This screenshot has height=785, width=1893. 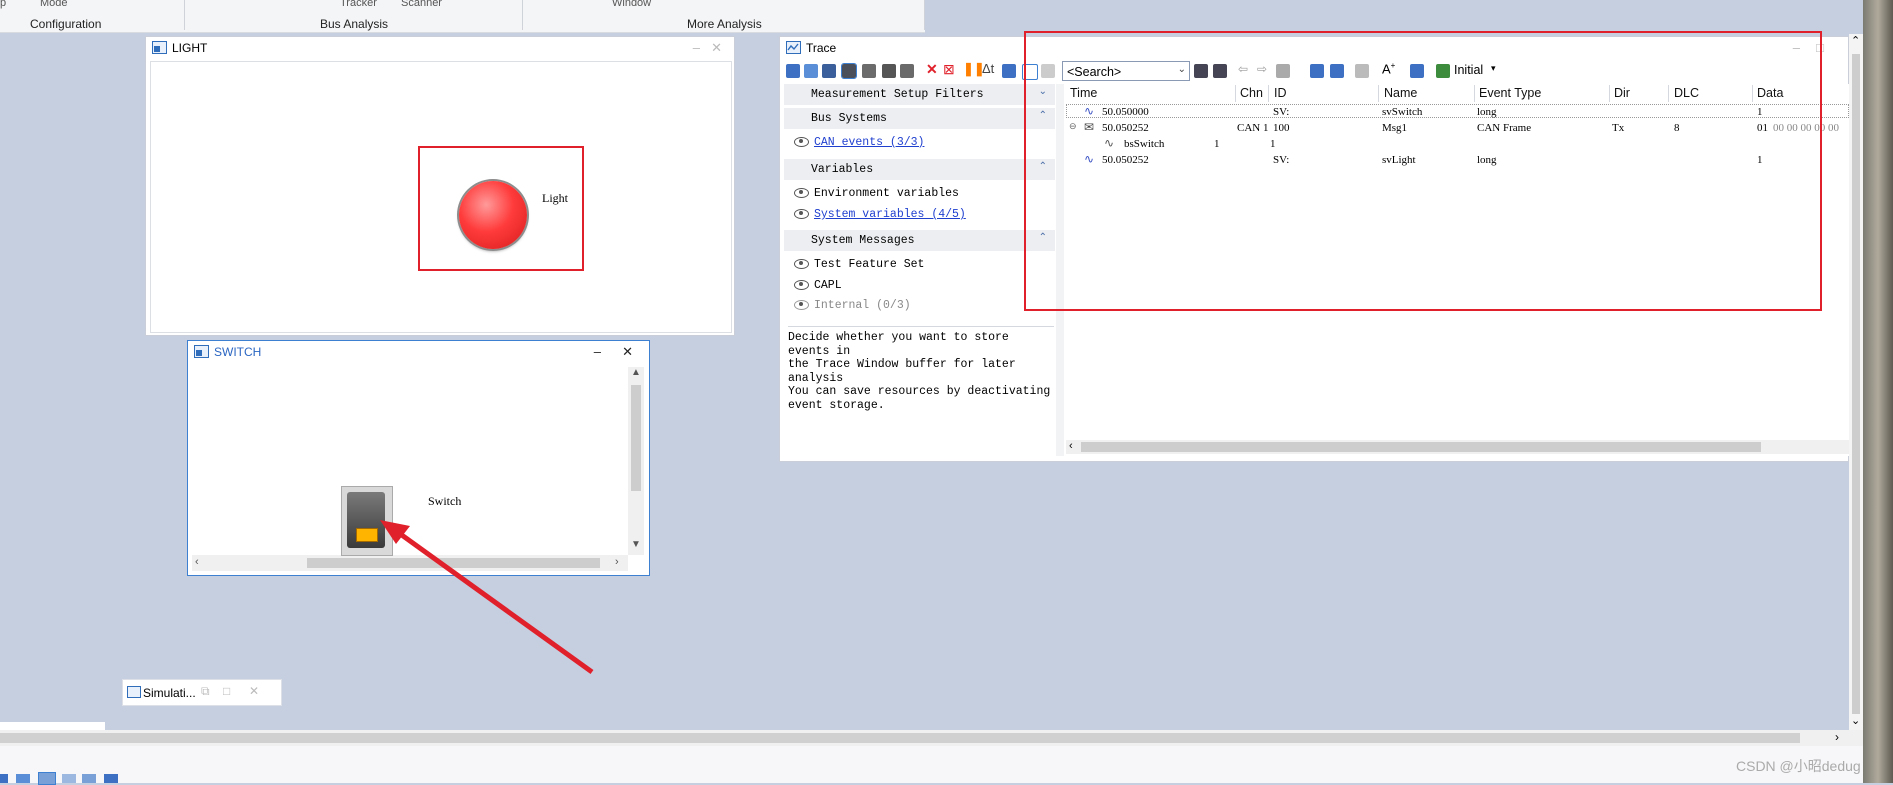 What do you see at coordinates (849, 71) in the screenshot?
I see `filter-icon` at bounding box center [849, 71].